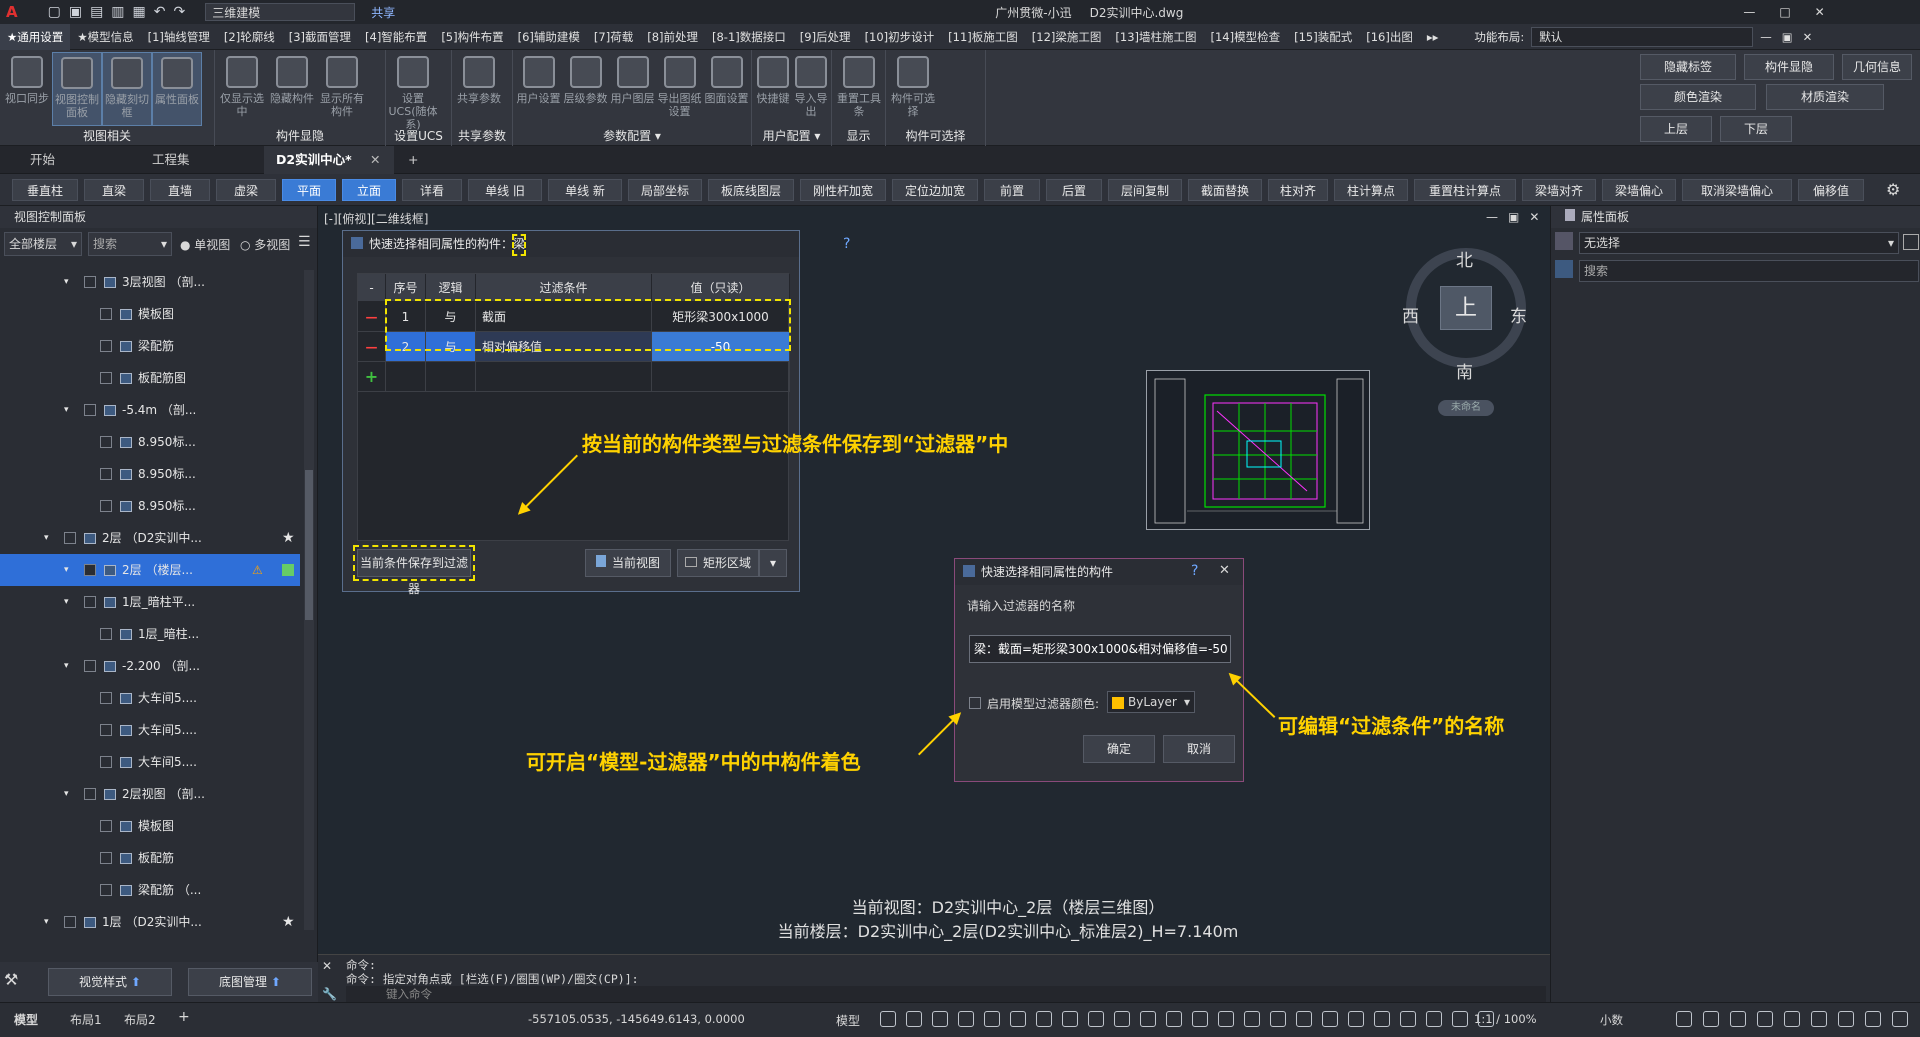 This screenshot has width=1920, height=1037. I want to click on toolbar-button-5: 立面, so click(369, 190).